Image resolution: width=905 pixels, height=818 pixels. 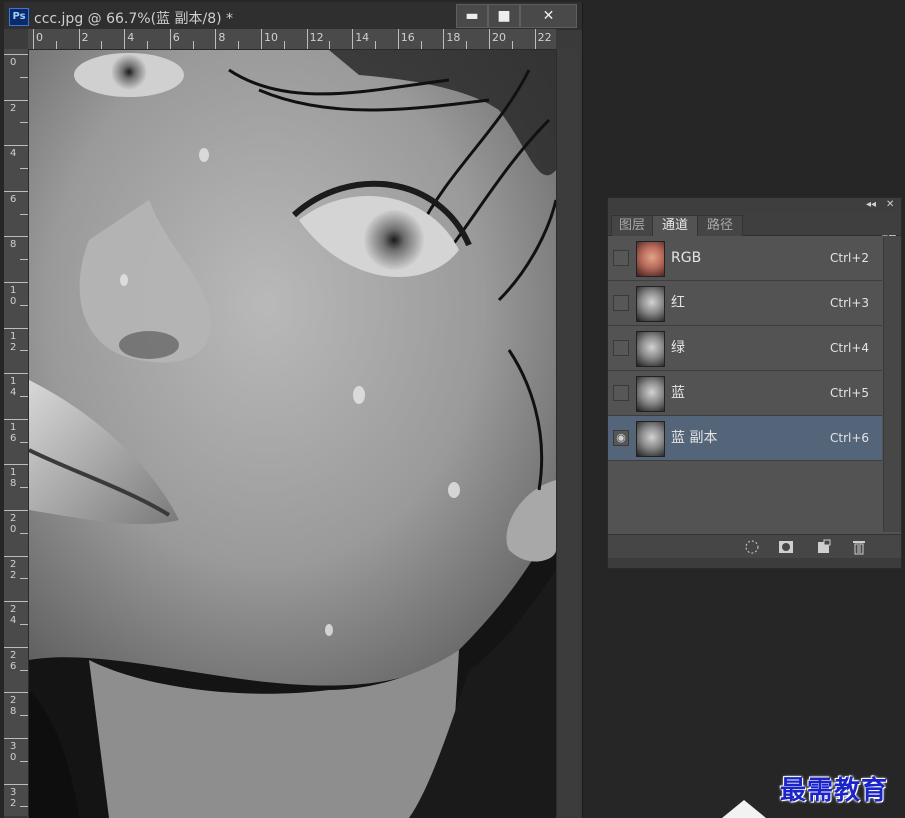 I want to click on document-title: ccc.jpg @ 66.7%(蓝 副本/8) *, so click(x=134, y=19).